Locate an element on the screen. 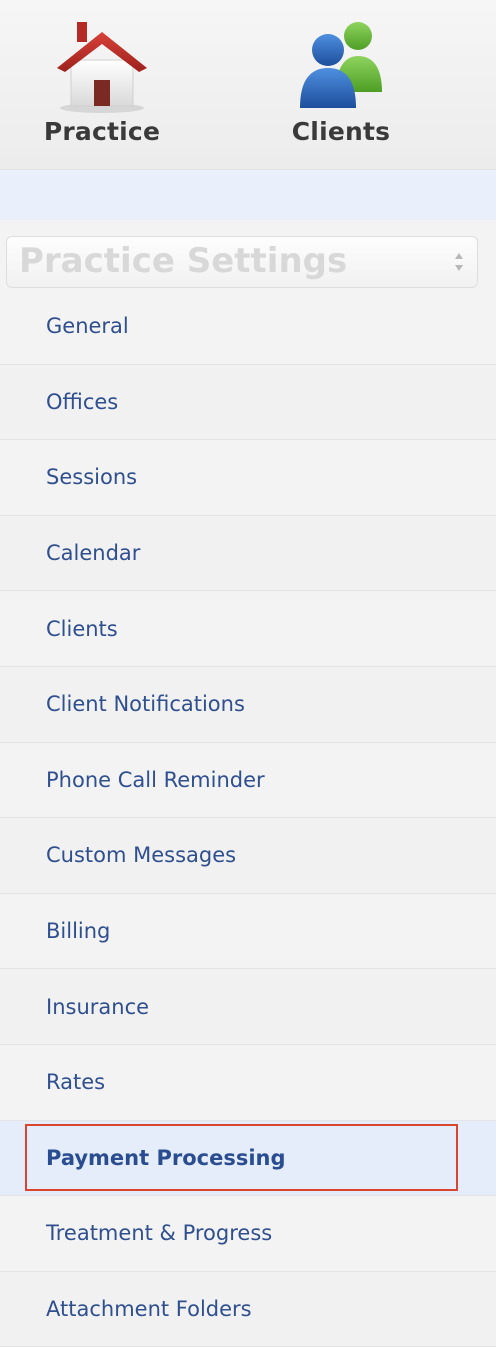 This screenshot has width=496, height=1347. menu-item-billing: Billing is located at coordinates (248, 931).